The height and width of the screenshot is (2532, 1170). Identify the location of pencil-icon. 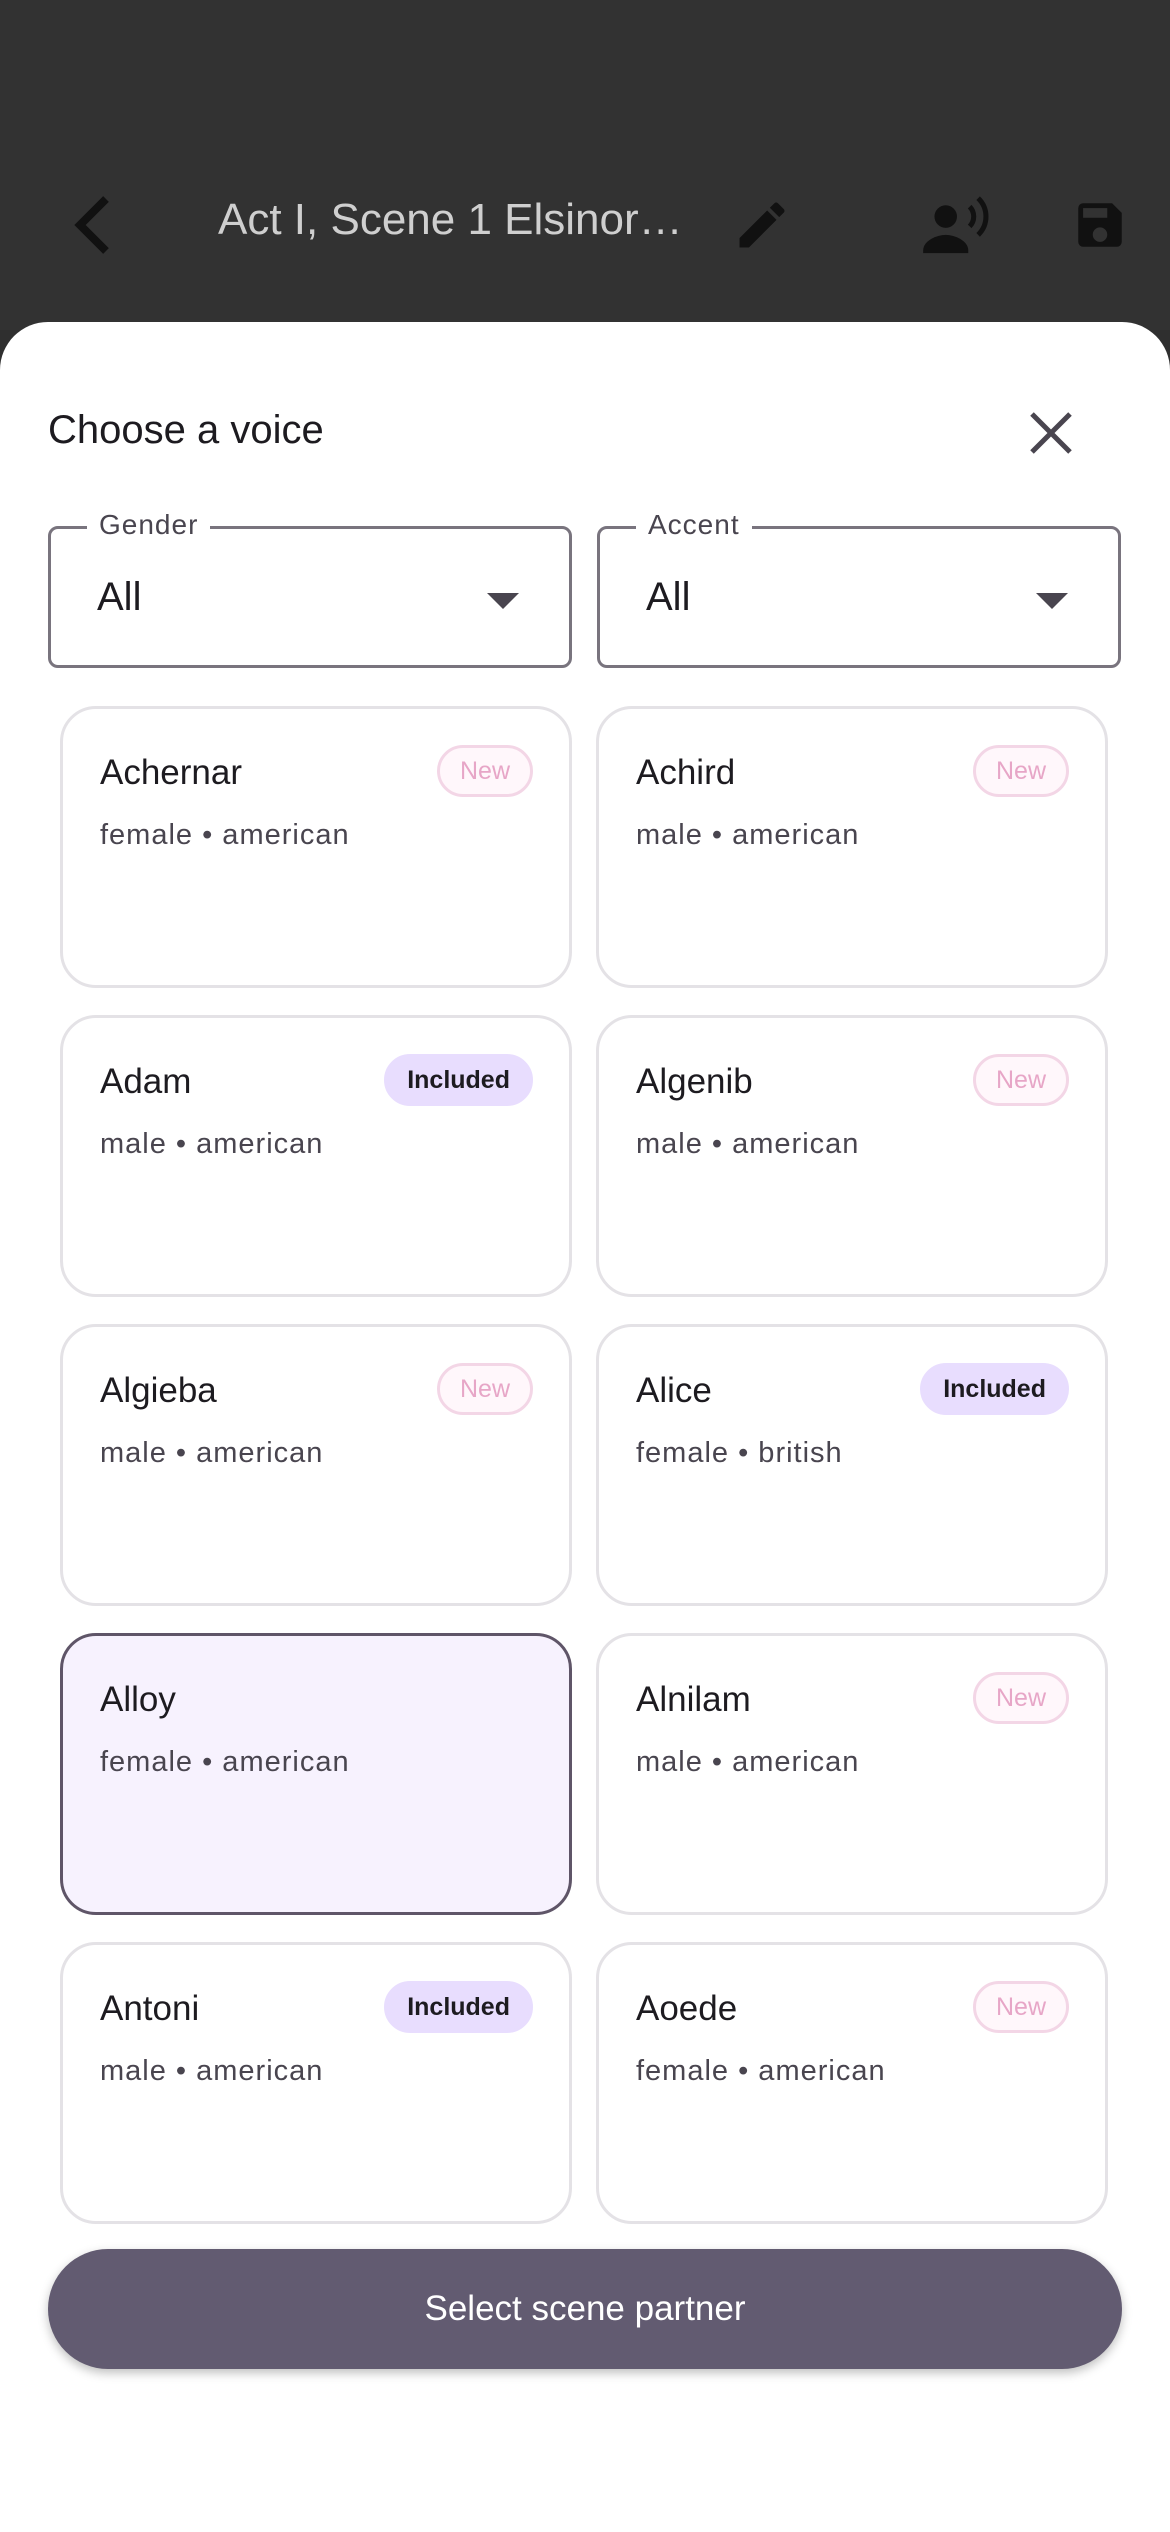
(762, 225).